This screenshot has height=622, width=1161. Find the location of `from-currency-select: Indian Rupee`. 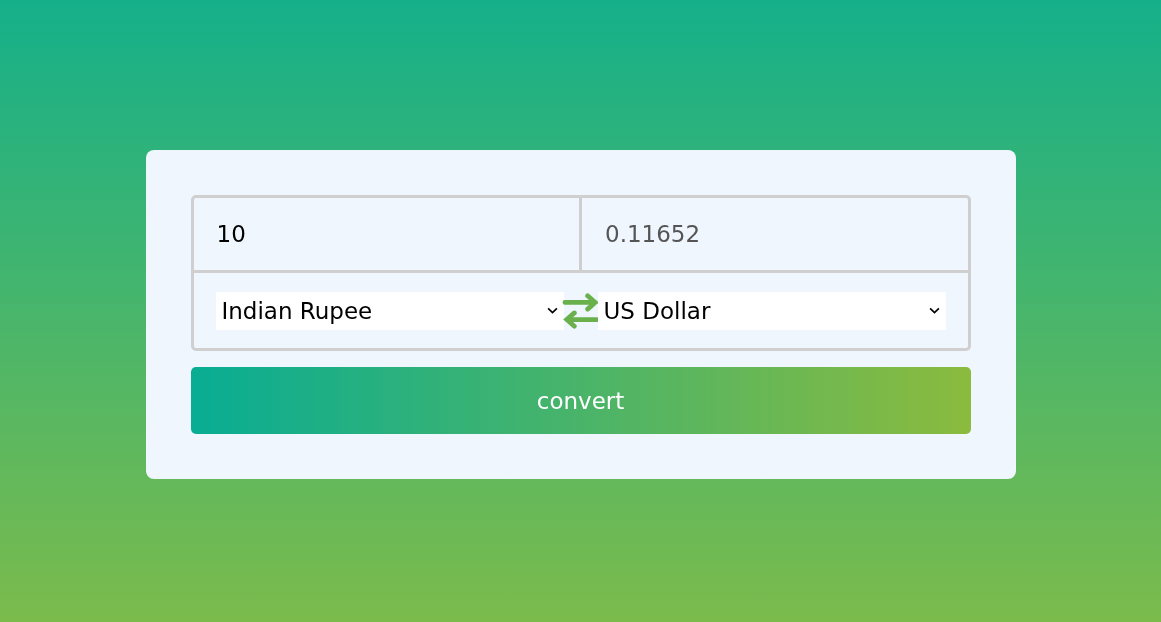

from-currency-select: Indian Rupee is located at coordinates (389, 310).